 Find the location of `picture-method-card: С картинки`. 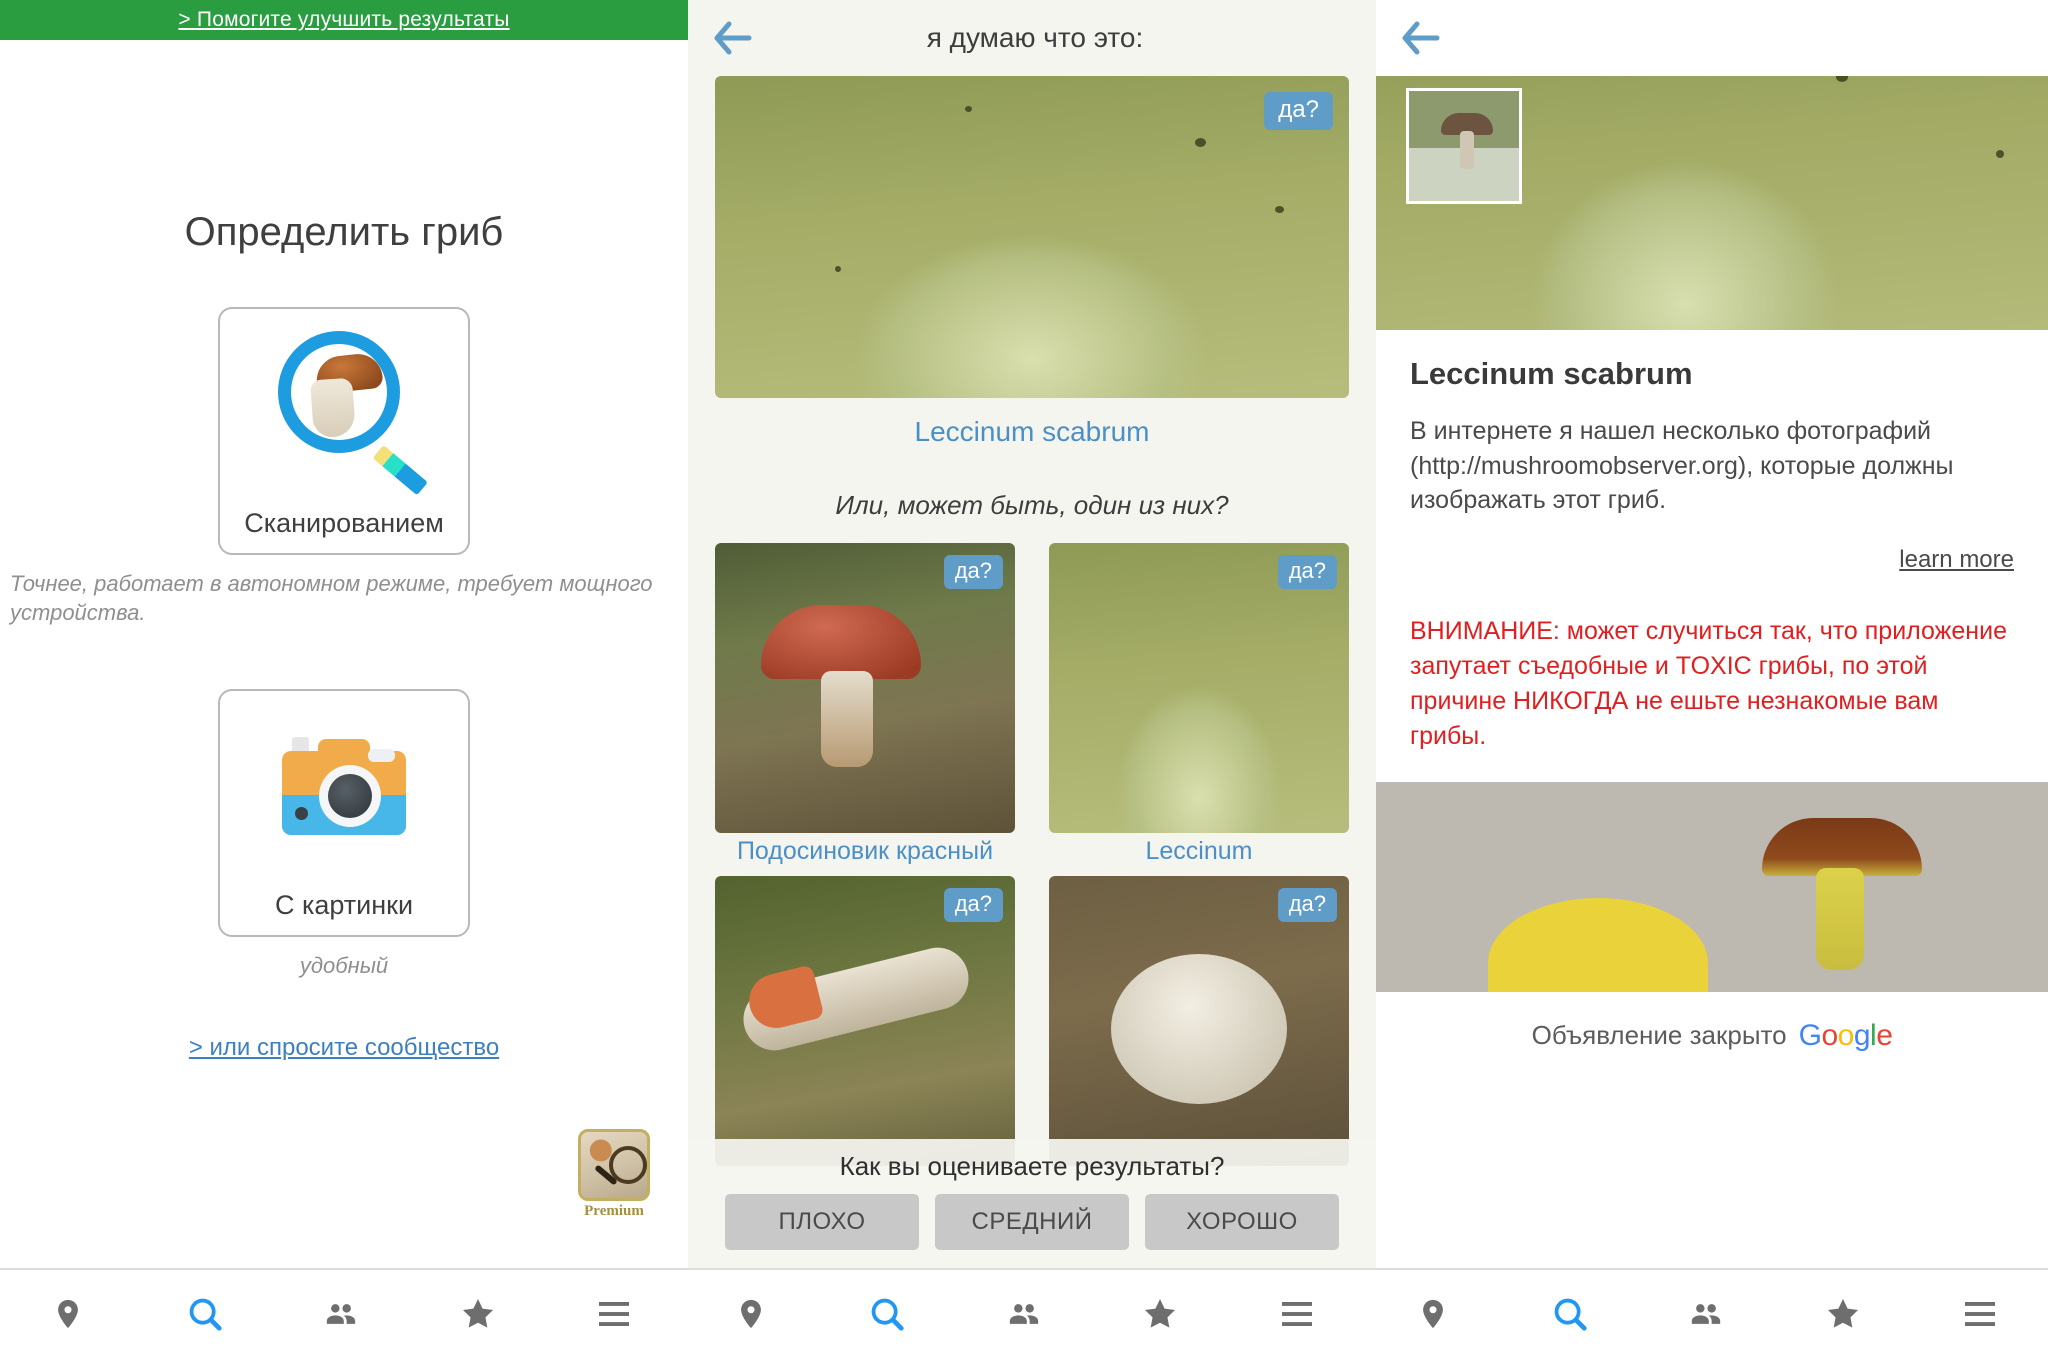

picture-method-card: С картинки is located at coordinates (344, 813).